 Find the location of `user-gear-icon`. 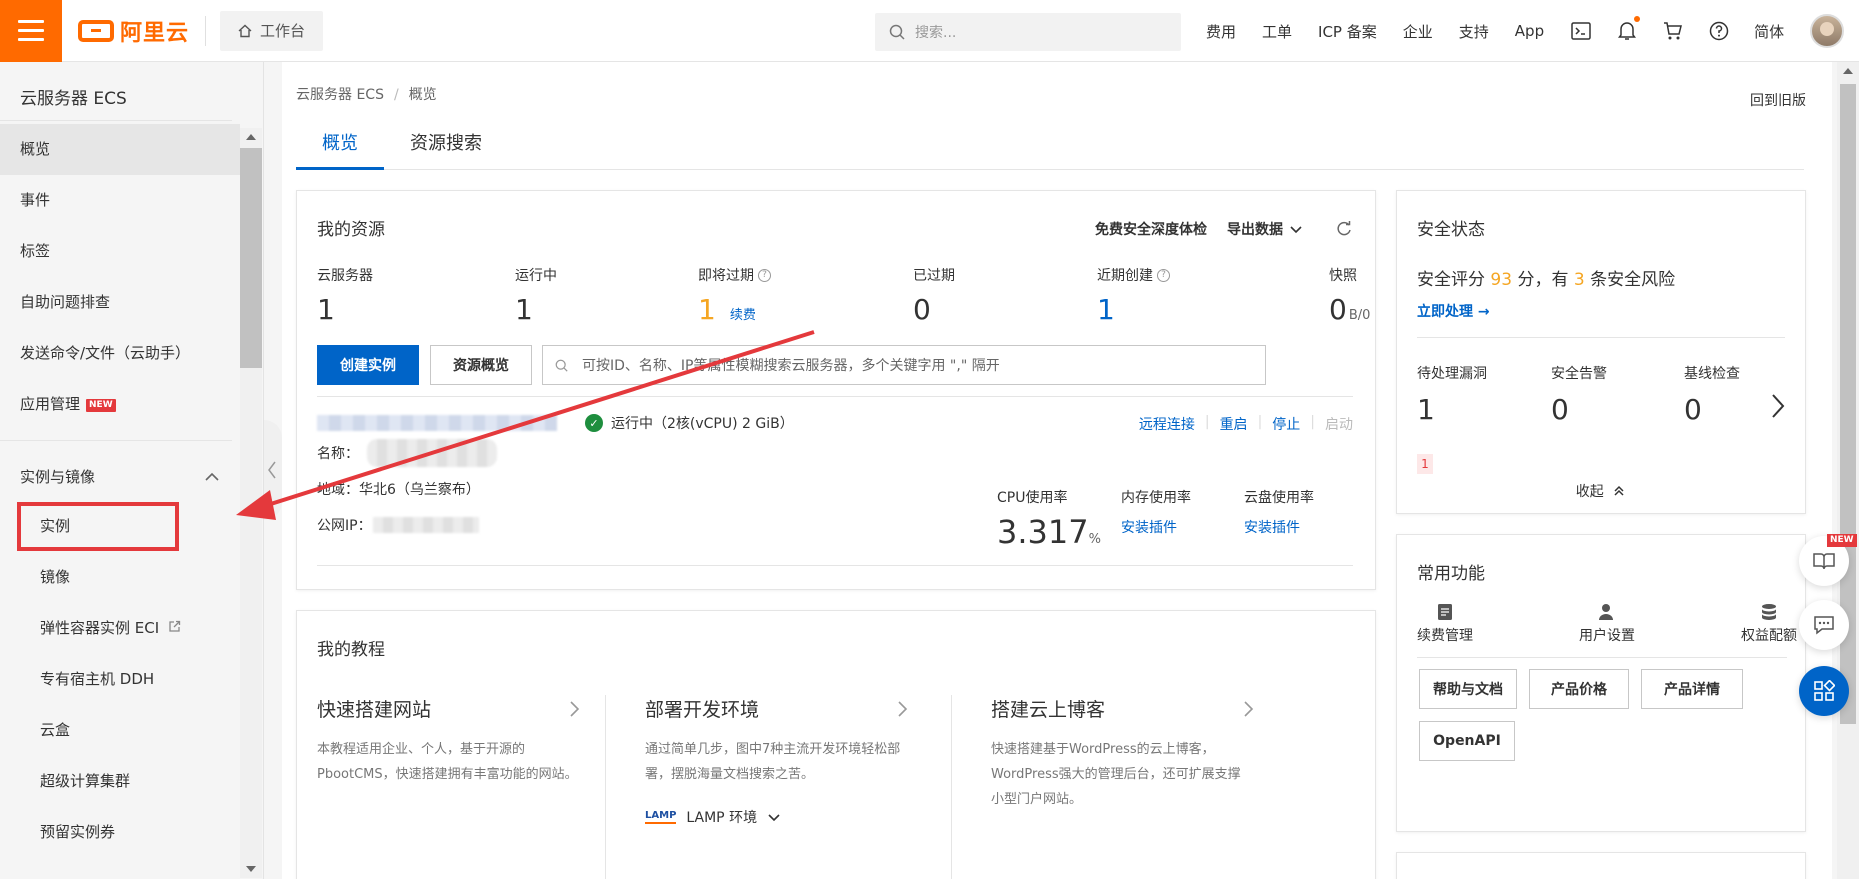

user-gear-icon is located at coordinates (1606, 612).